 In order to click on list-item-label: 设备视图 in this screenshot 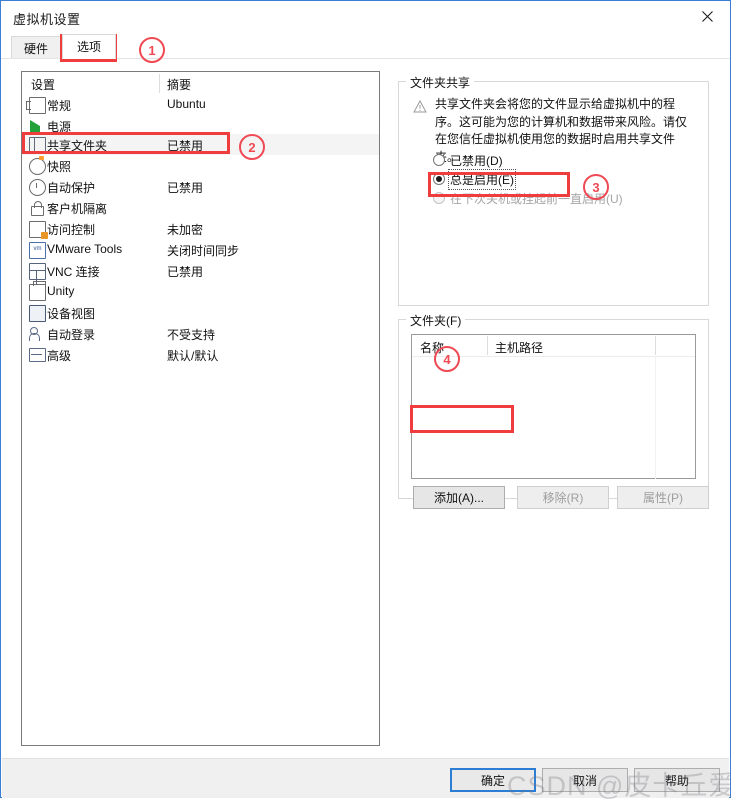, I will do `click(71, 314)`.